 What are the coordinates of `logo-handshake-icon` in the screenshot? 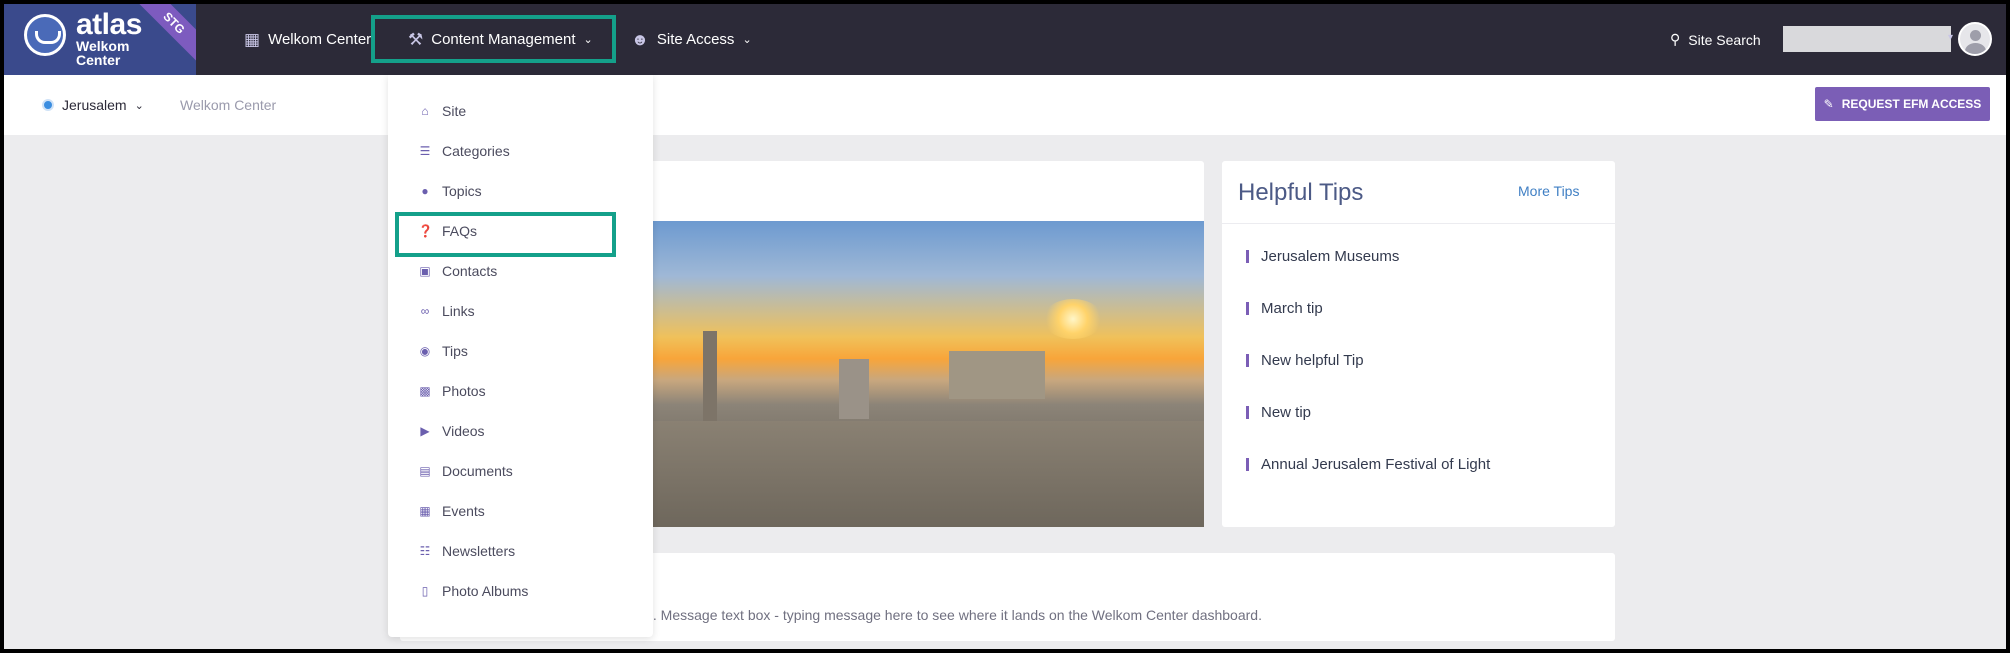 It's located at (45, 35).